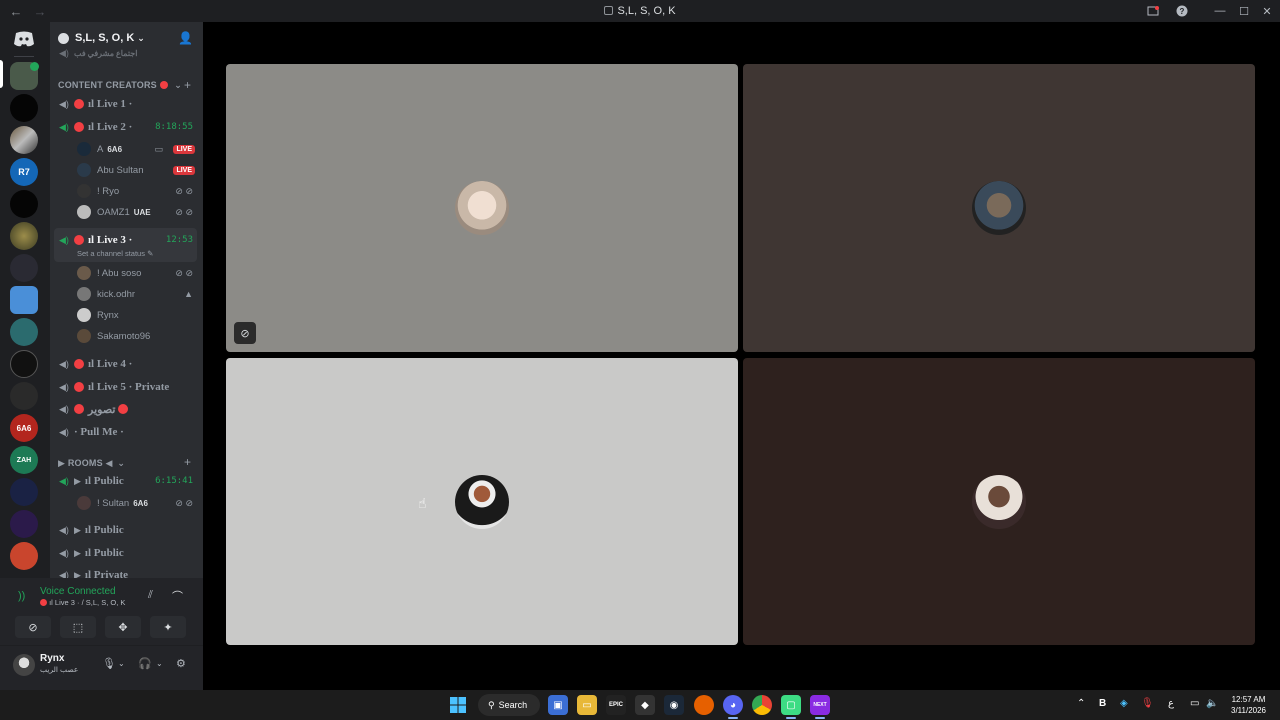 The height and width of the screenshot is (720, 1280). I want to click on user-name: Rynx, so click(52, 658).